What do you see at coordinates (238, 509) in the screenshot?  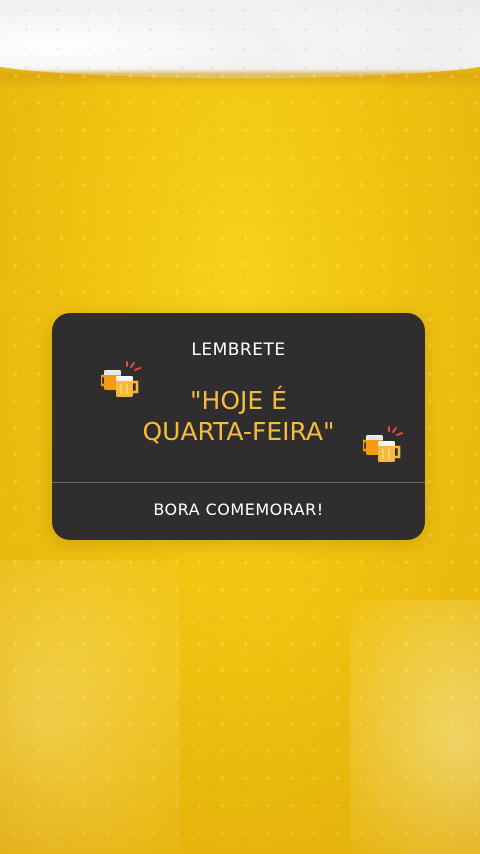 I see `card-footer: BORA COMEMORAR!` at bounding box center [238, 509].